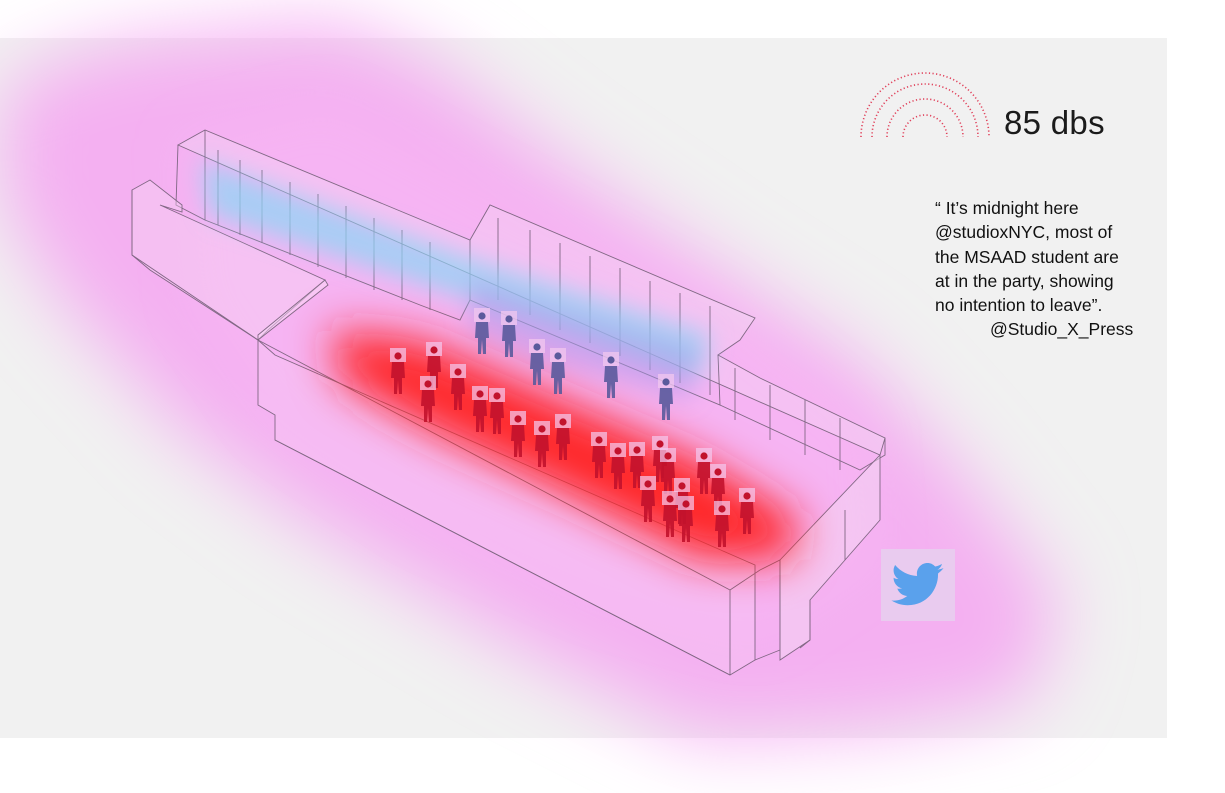  What do you see at coordinates (925, 105) in the screenshot?
I see `sound-wave-arcs-icon` at bounding box center [925, 105].